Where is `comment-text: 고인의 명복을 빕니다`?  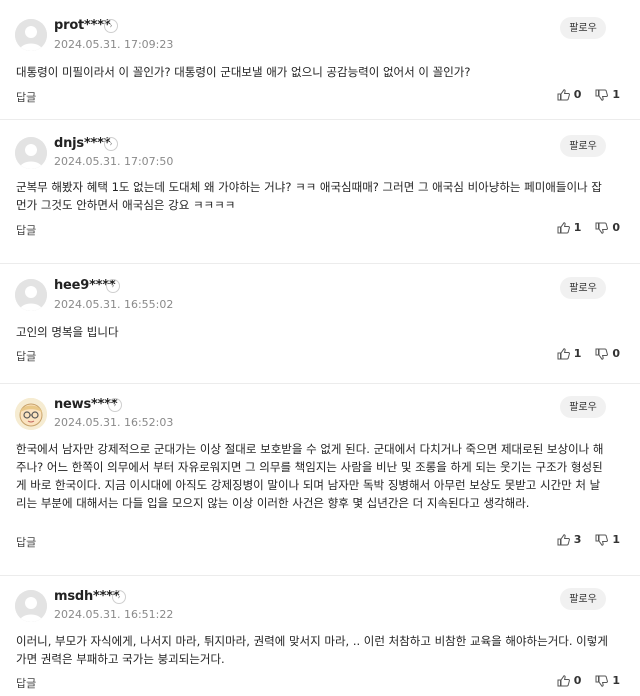
comment-text: 고인의 명복을 빕니다 is located at coordinates (67, 332).